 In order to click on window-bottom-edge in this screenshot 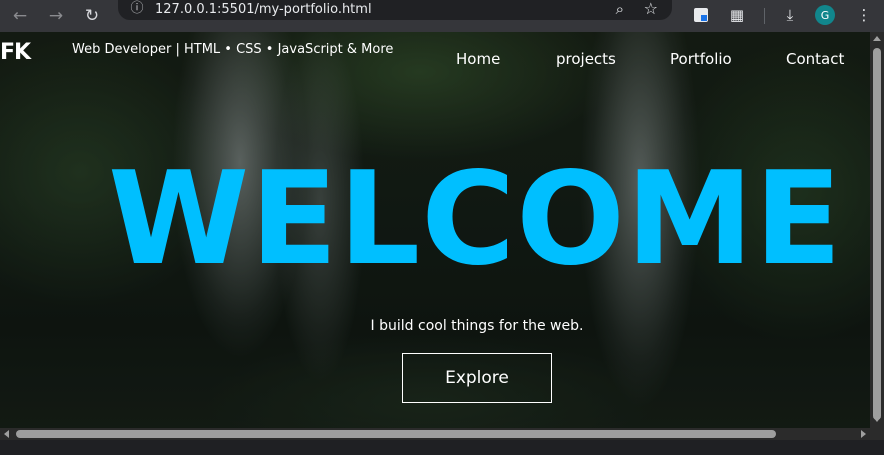, I will do `click(442, 447)`.